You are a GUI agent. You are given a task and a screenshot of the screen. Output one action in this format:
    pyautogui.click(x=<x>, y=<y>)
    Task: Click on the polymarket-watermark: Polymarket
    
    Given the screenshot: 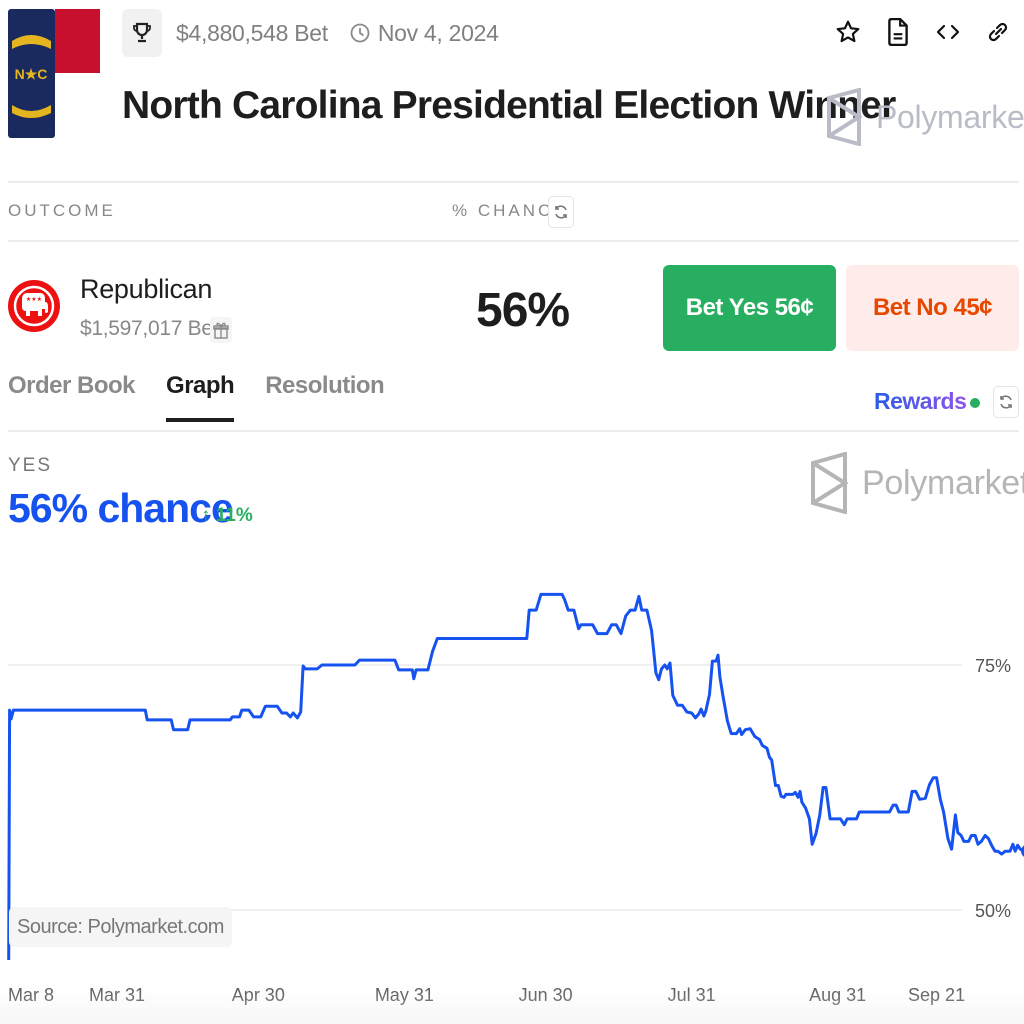 What is the action you would take?
    pyautogui.click(x=917, y=483)
    